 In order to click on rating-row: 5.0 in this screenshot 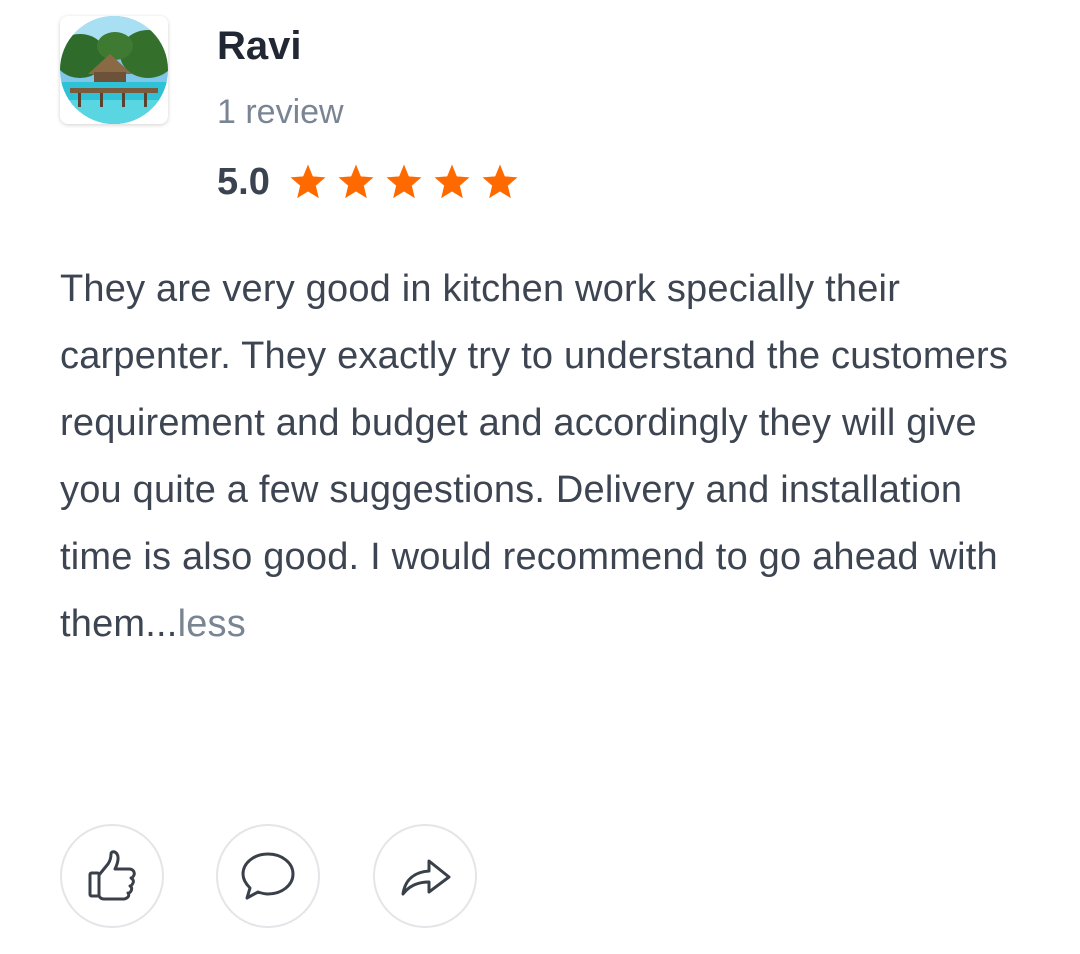, I will do `click(372, 182)`.